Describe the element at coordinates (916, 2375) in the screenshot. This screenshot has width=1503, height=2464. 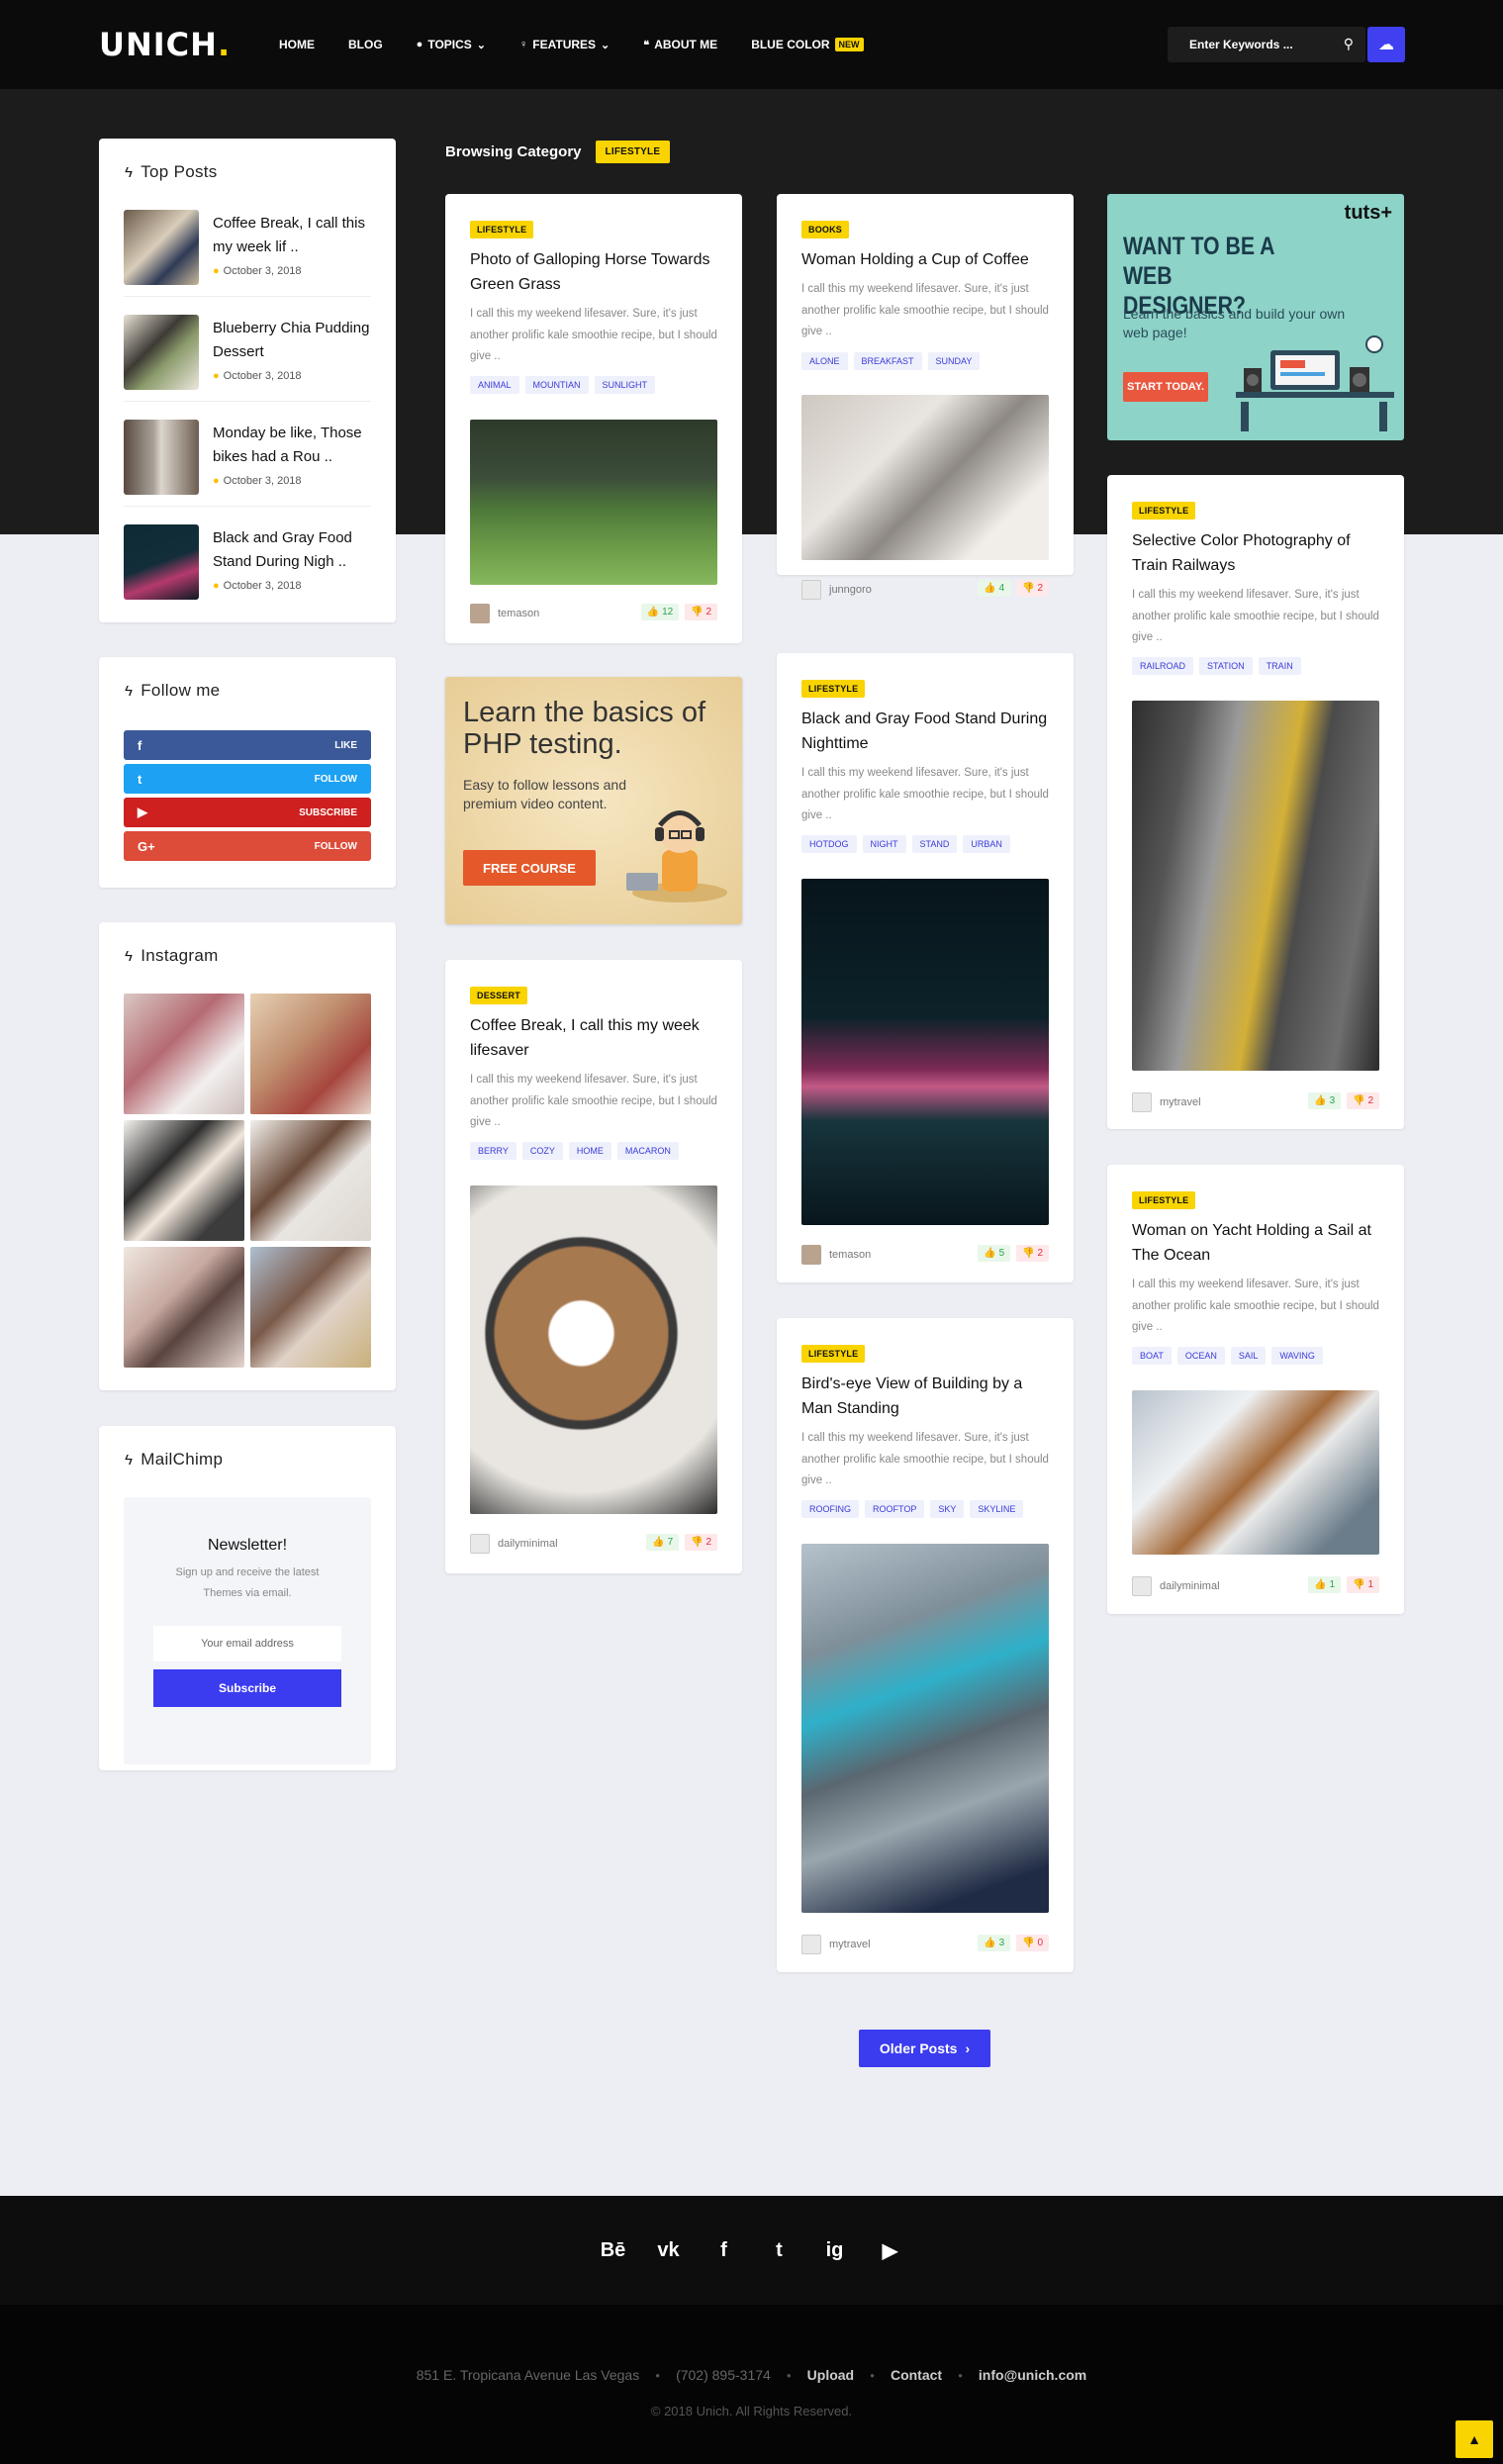
I see `footer-contact-link: Contact` at that location.